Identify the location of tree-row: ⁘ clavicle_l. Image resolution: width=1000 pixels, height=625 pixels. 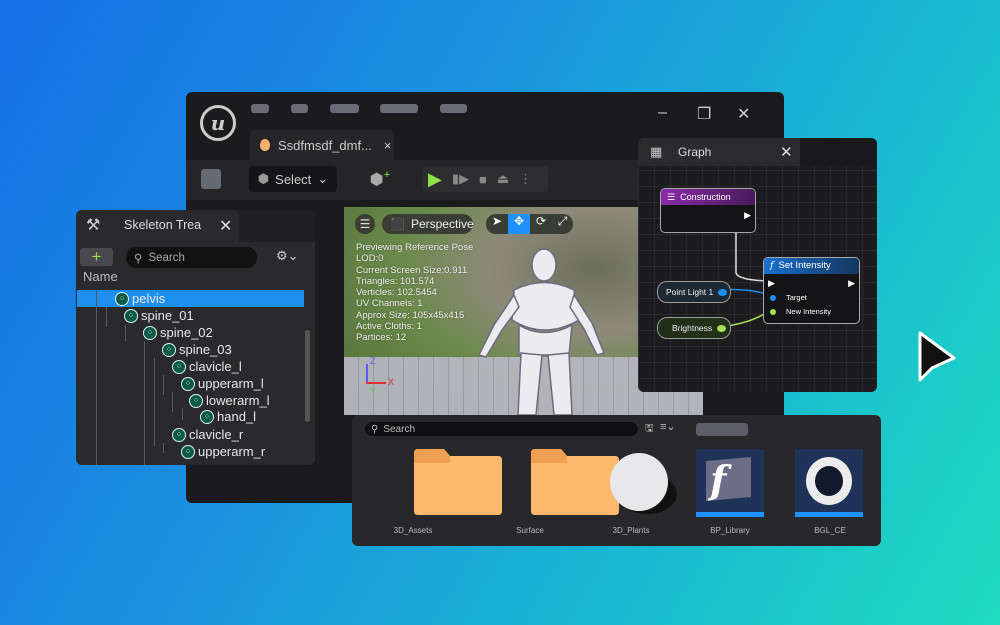
(207, 366).